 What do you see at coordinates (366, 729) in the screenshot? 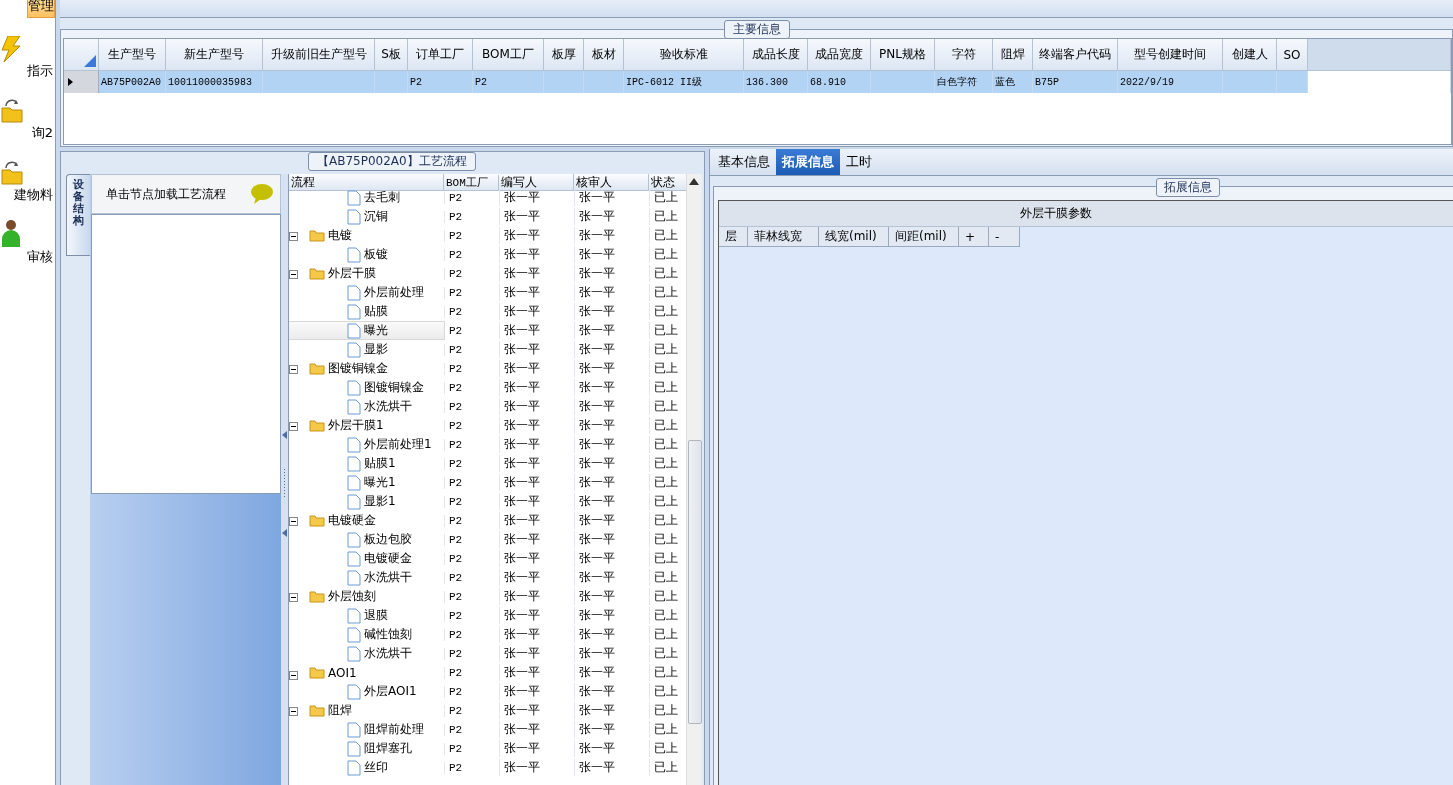
I see `tree-node: 阻焊前处理` at bounding box center [366, 729].